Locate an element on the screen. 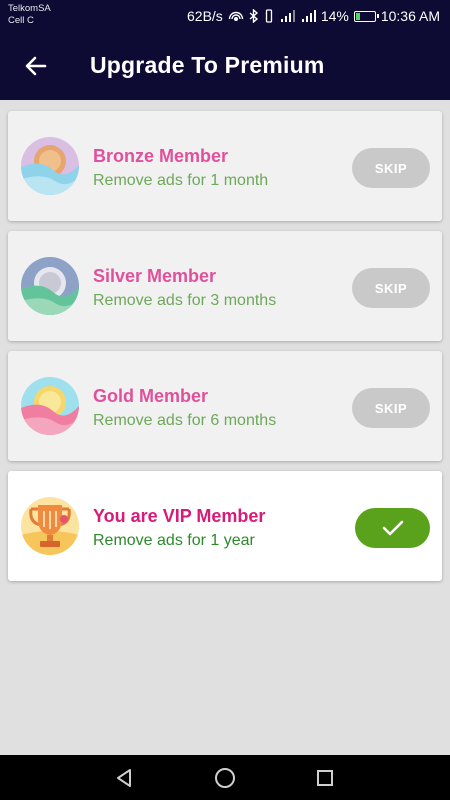  plan-card-vip: You are VIP Member Remove ads for 1 year is located at coordinates (225, 526).